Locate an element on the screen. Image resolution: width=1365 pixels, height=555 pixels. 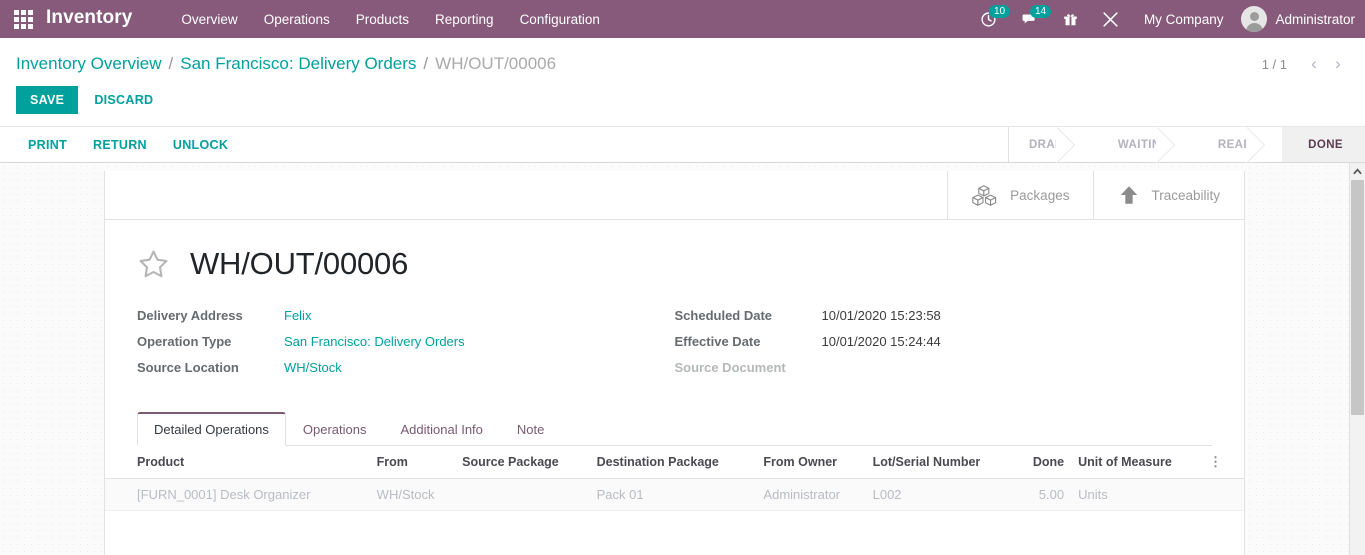
tools-wrench-icon is located at coordinates (1110, 19).